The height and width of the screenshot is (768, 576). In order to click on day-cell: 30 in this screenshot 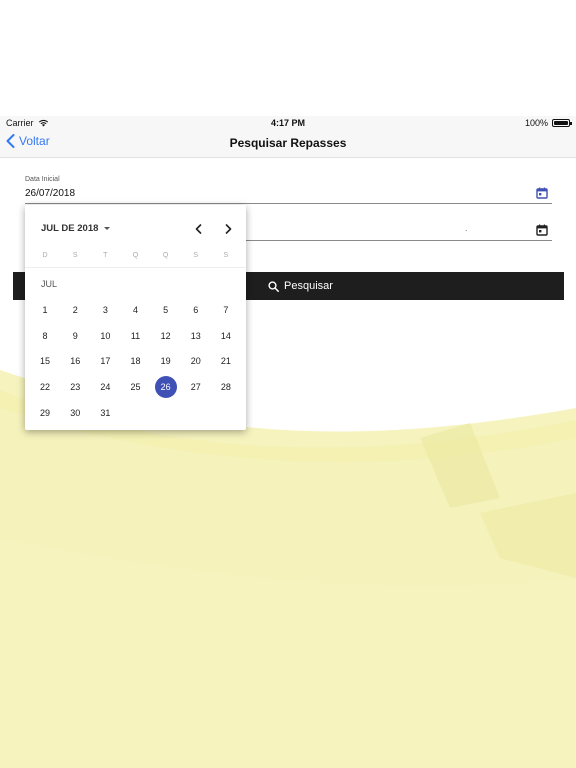, I will do `click(75, 413)`.